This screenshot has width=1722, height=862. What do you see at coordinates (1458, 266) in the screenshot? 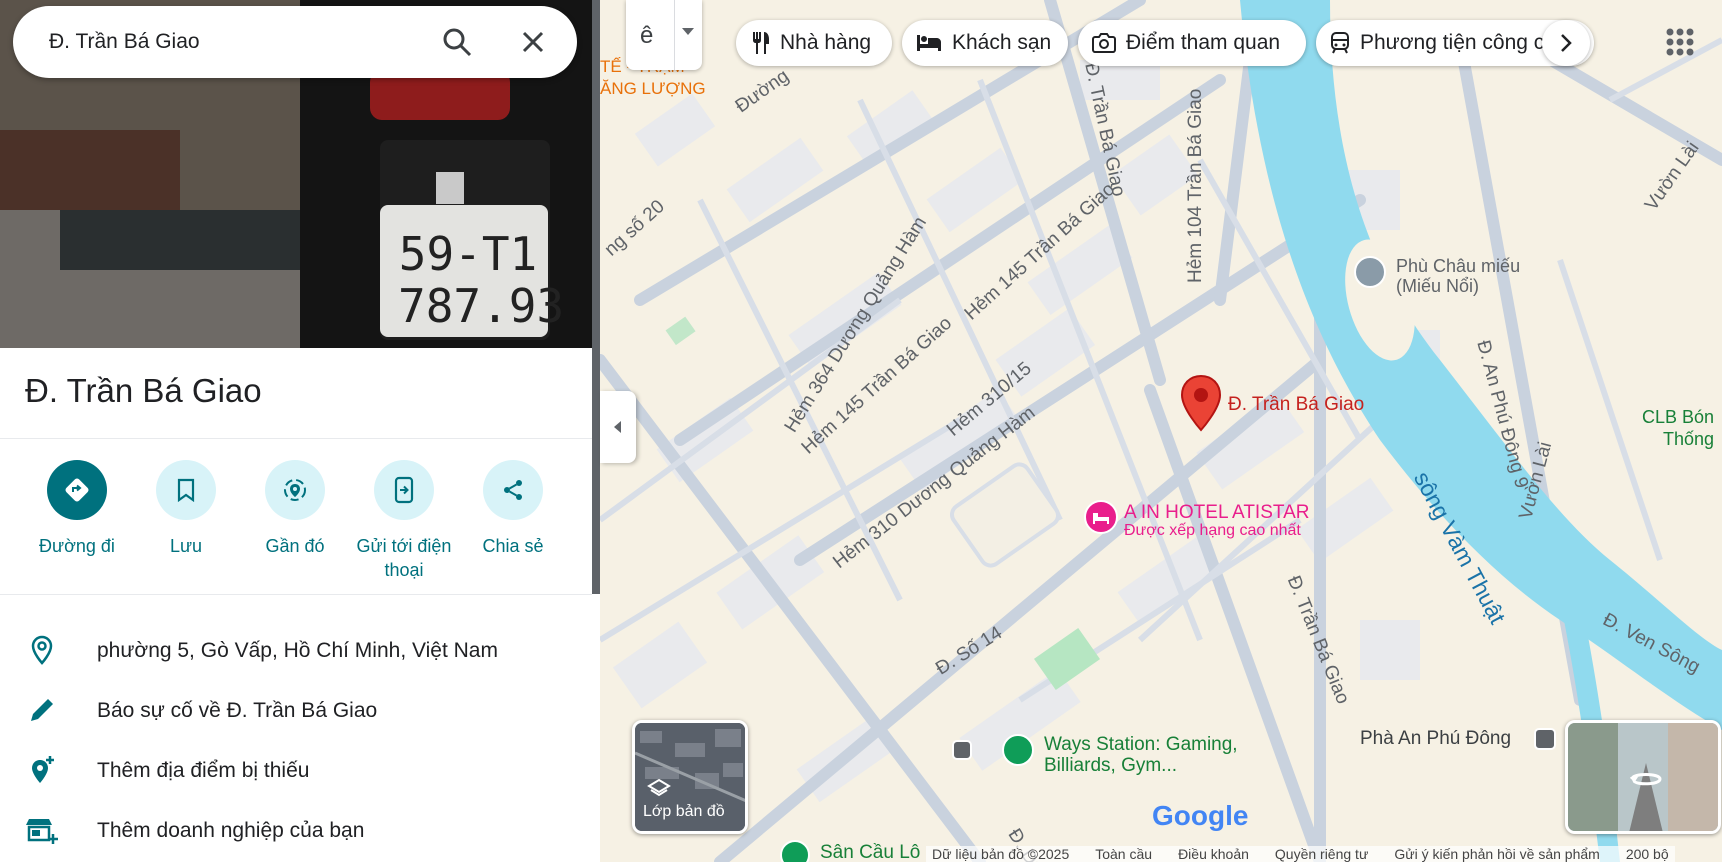
I see `temple-name-line1: Phù Châu miếu` at bounding box center [1458, 266].